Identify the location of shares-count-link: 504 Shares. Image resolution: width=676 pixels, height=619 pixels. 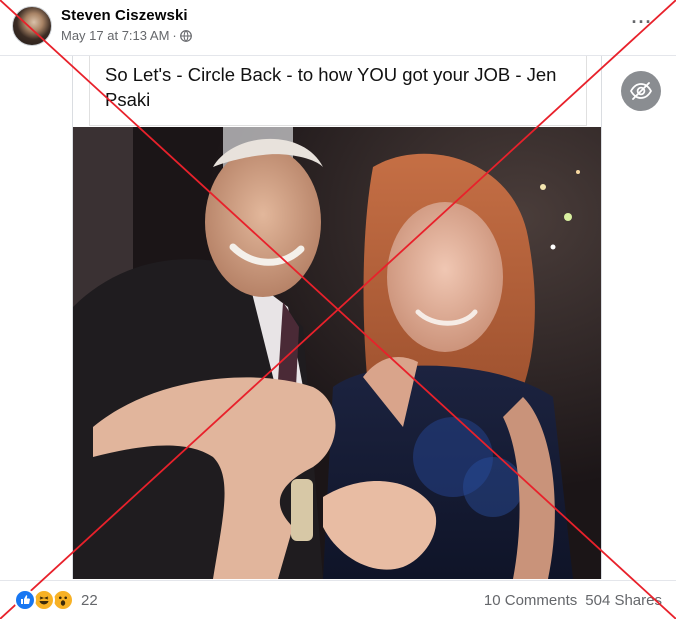
(623, 600).